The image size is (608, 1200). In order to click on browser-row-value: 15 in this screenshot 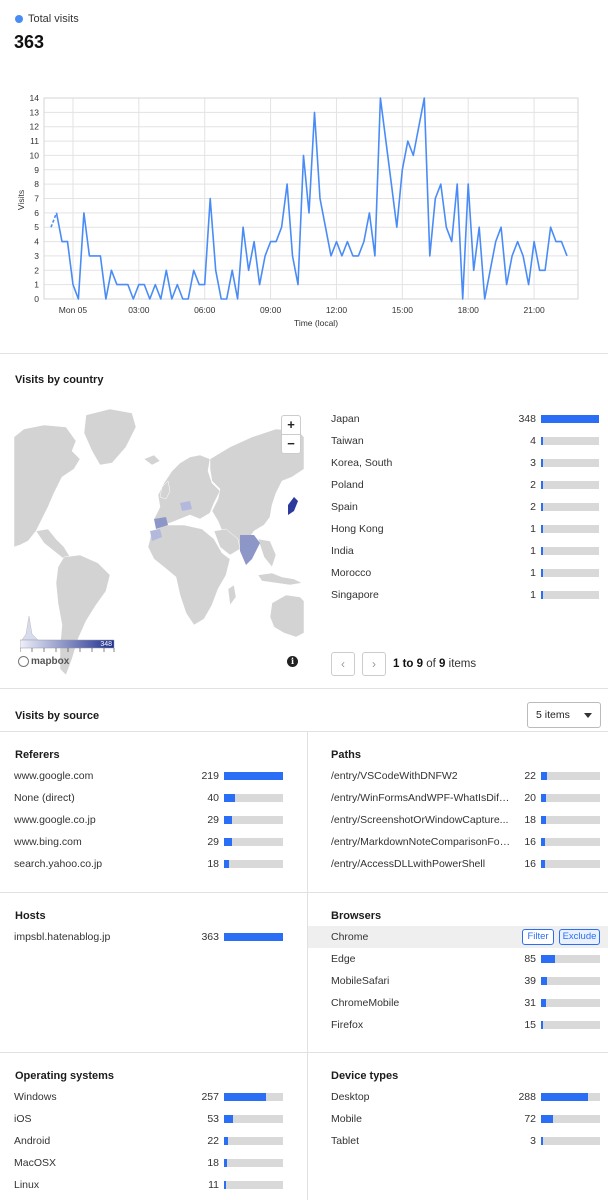, I will do `click(530, 1025)`.